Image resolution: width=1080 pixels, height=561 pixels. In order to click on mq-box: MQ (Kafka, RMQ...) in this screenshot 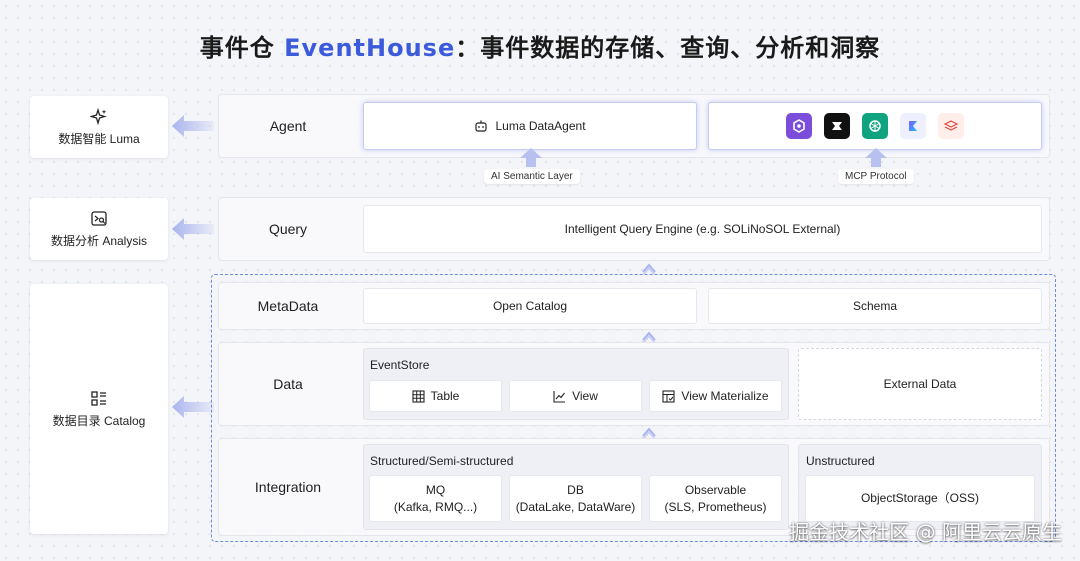, I will do `click(435, 498)`.